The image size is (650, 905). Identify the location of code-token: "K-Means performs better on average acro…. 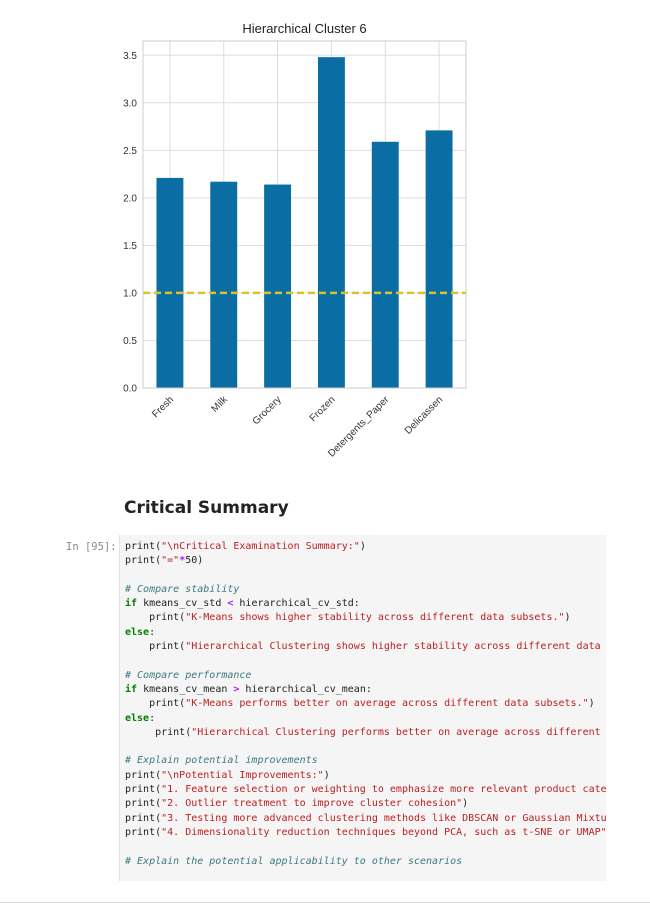
(387, 704).